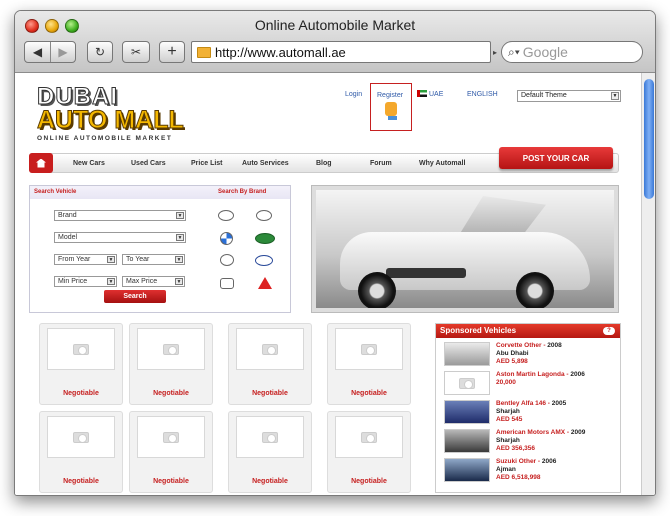 The width and height of the screenshot is (670, 516). What do you see at coordinates (264, 260) in the screenshot?
I see `hyundai-logo-icon` at bounding box center [264, 260].